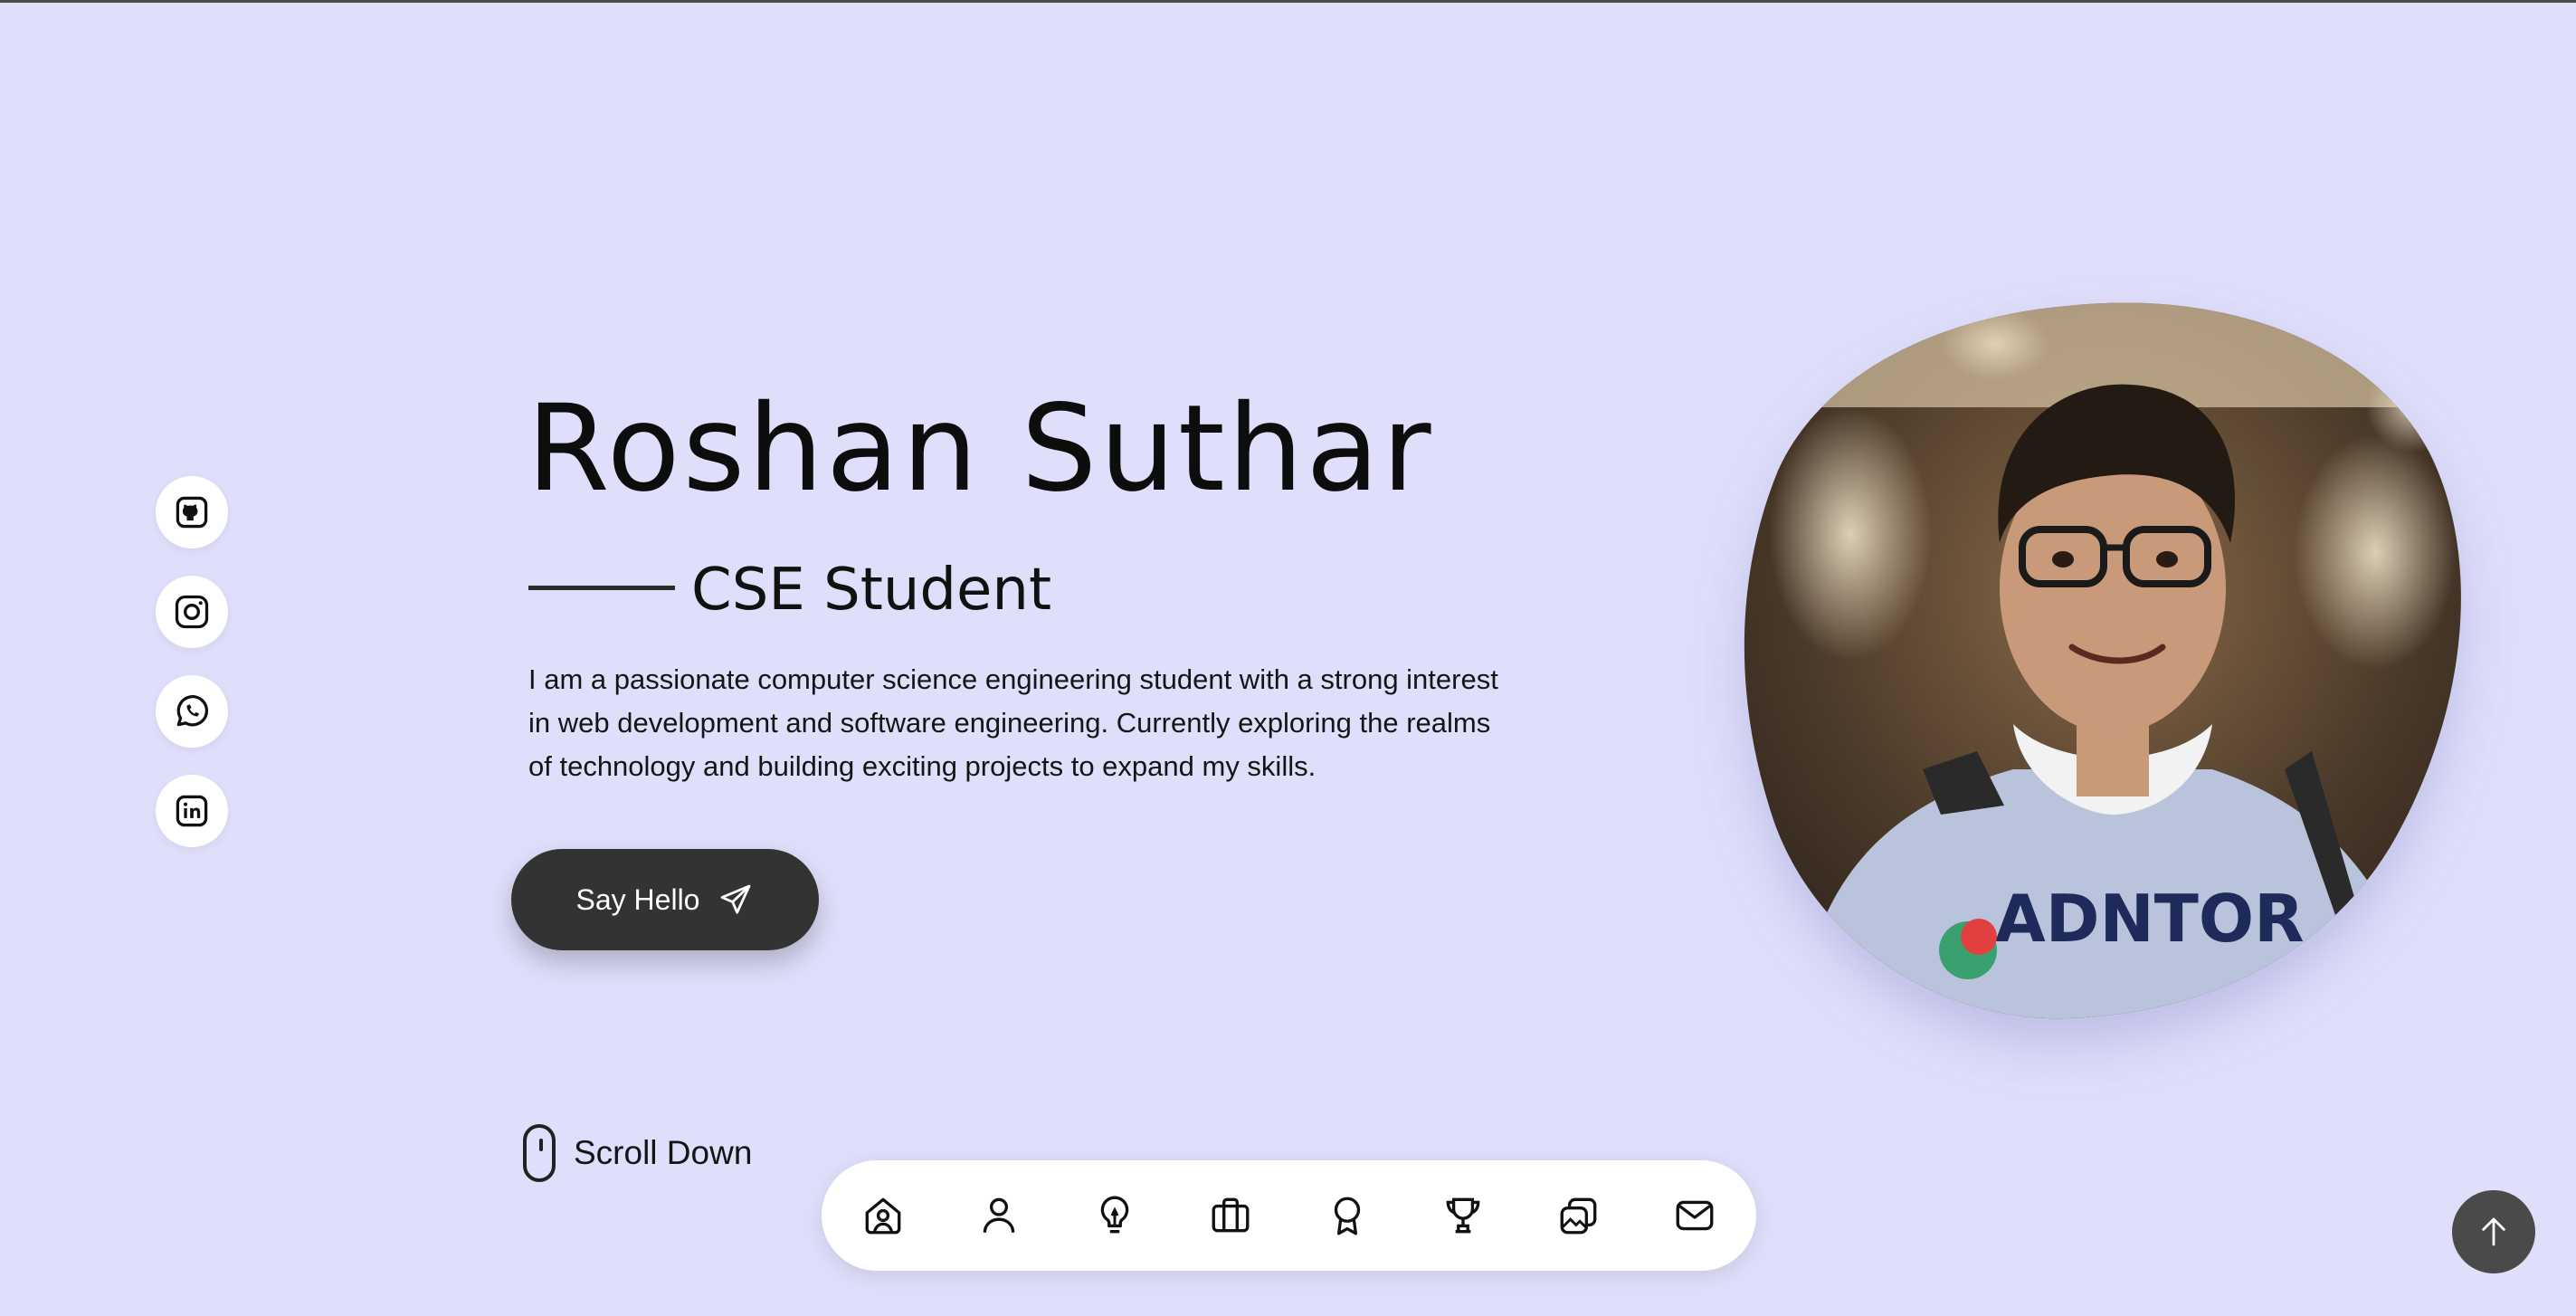  I want to click on github-link, so click(192, 512).